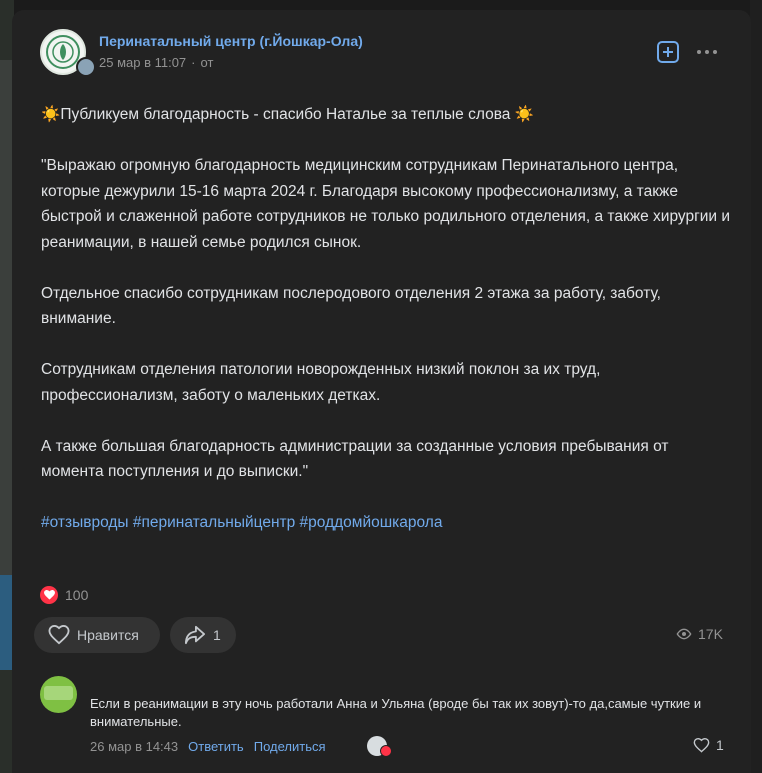  What do you see at coordinates (108, 635) in the screenshot?
I see `like-label: Нравится` at bounding box center [108, 635].